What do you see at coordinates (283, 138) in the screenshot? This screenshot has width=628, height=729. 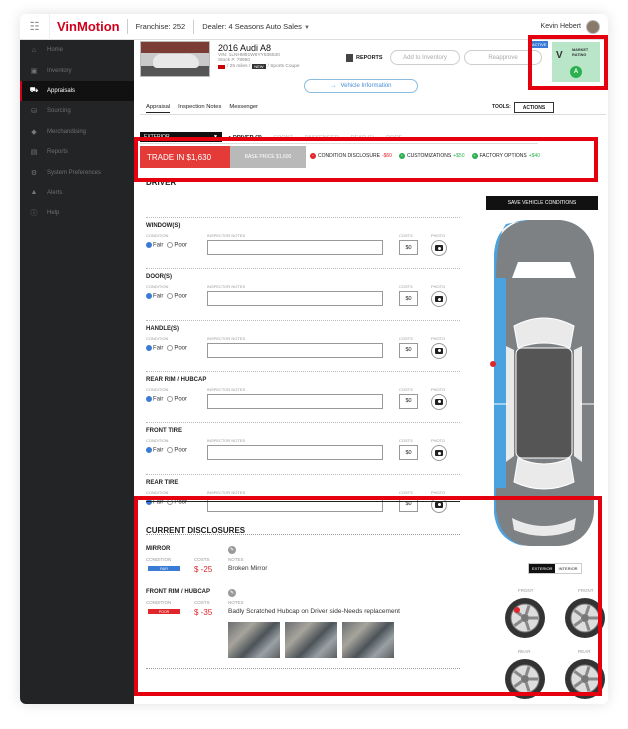 I see `section-tab: FRONT` at bounding box center [283, 138].